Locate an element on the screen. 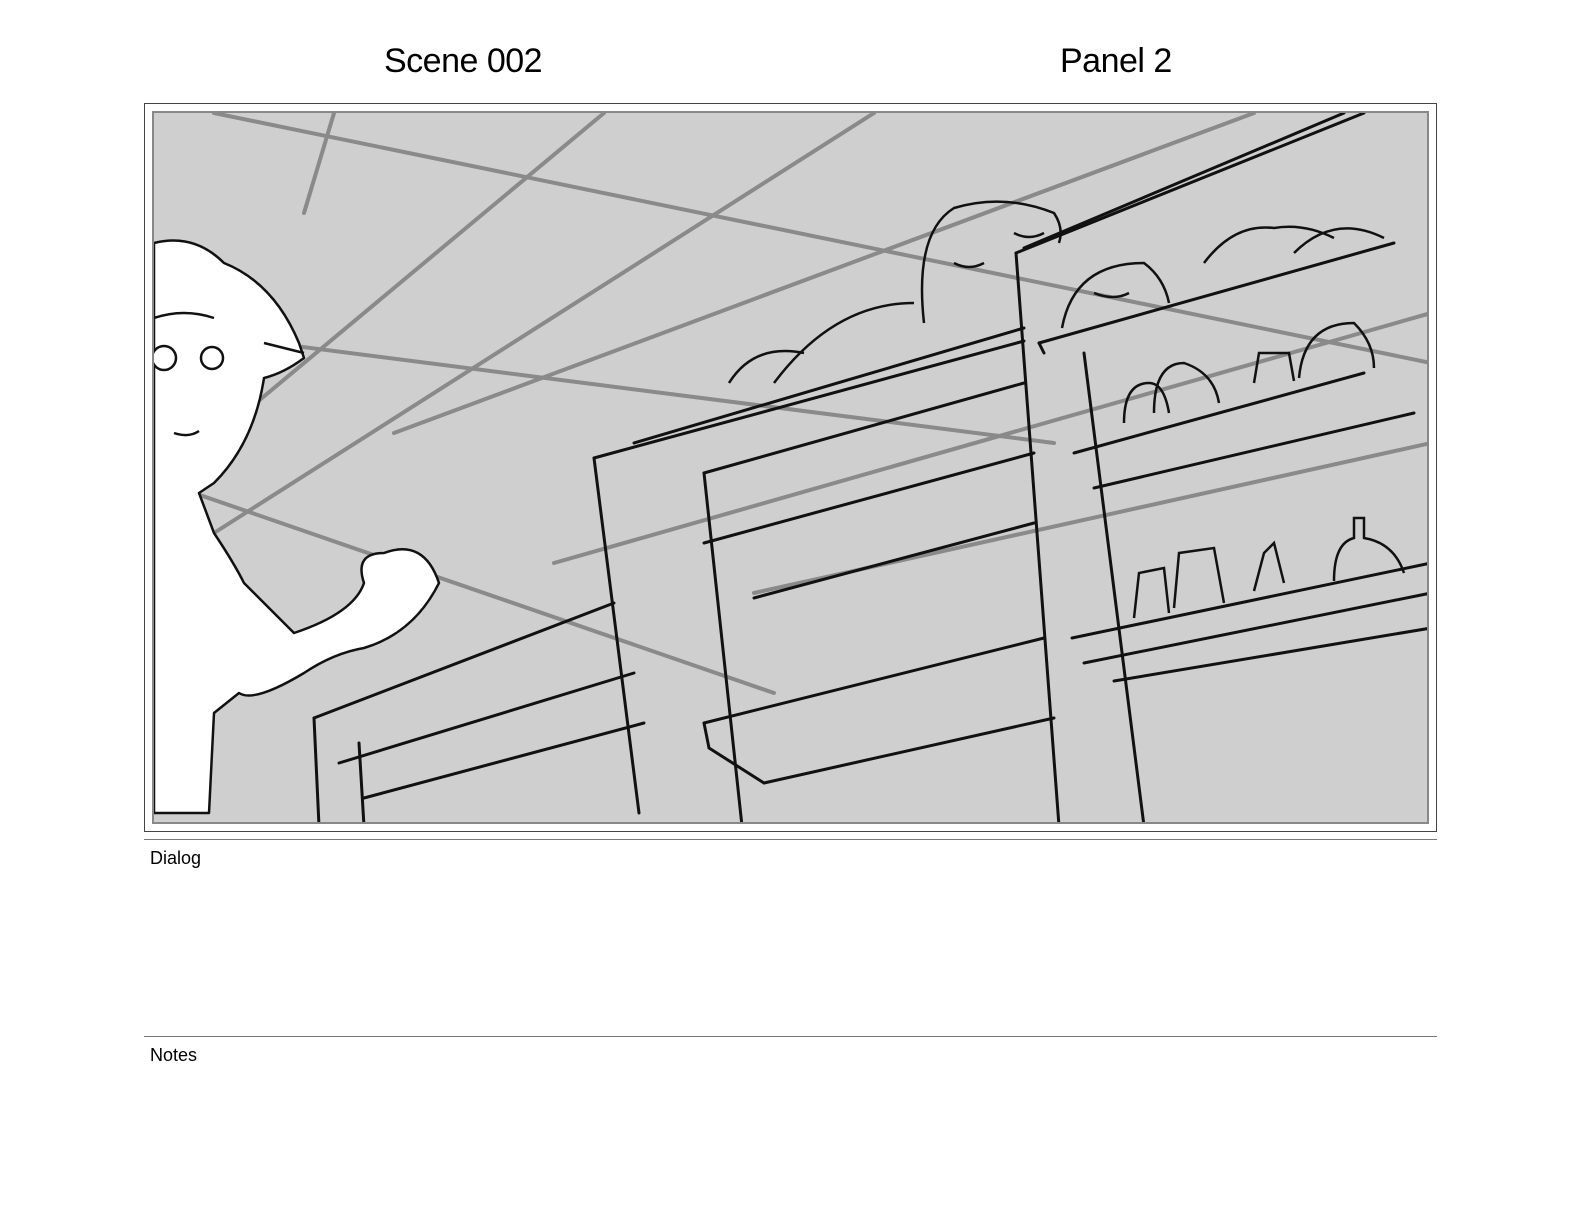 The image size is (1584, 1224). notes-divider is located at coordinates (790, 1036).